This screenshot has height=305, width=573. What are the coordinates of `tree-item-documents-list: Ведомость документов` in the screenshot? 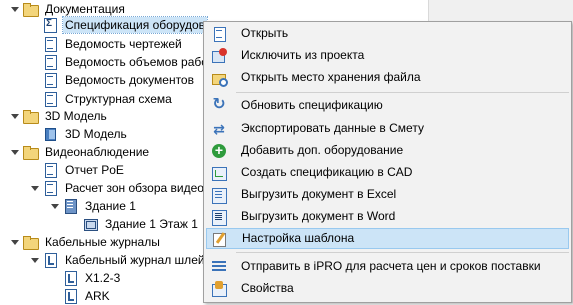 It's located at (119, 80).